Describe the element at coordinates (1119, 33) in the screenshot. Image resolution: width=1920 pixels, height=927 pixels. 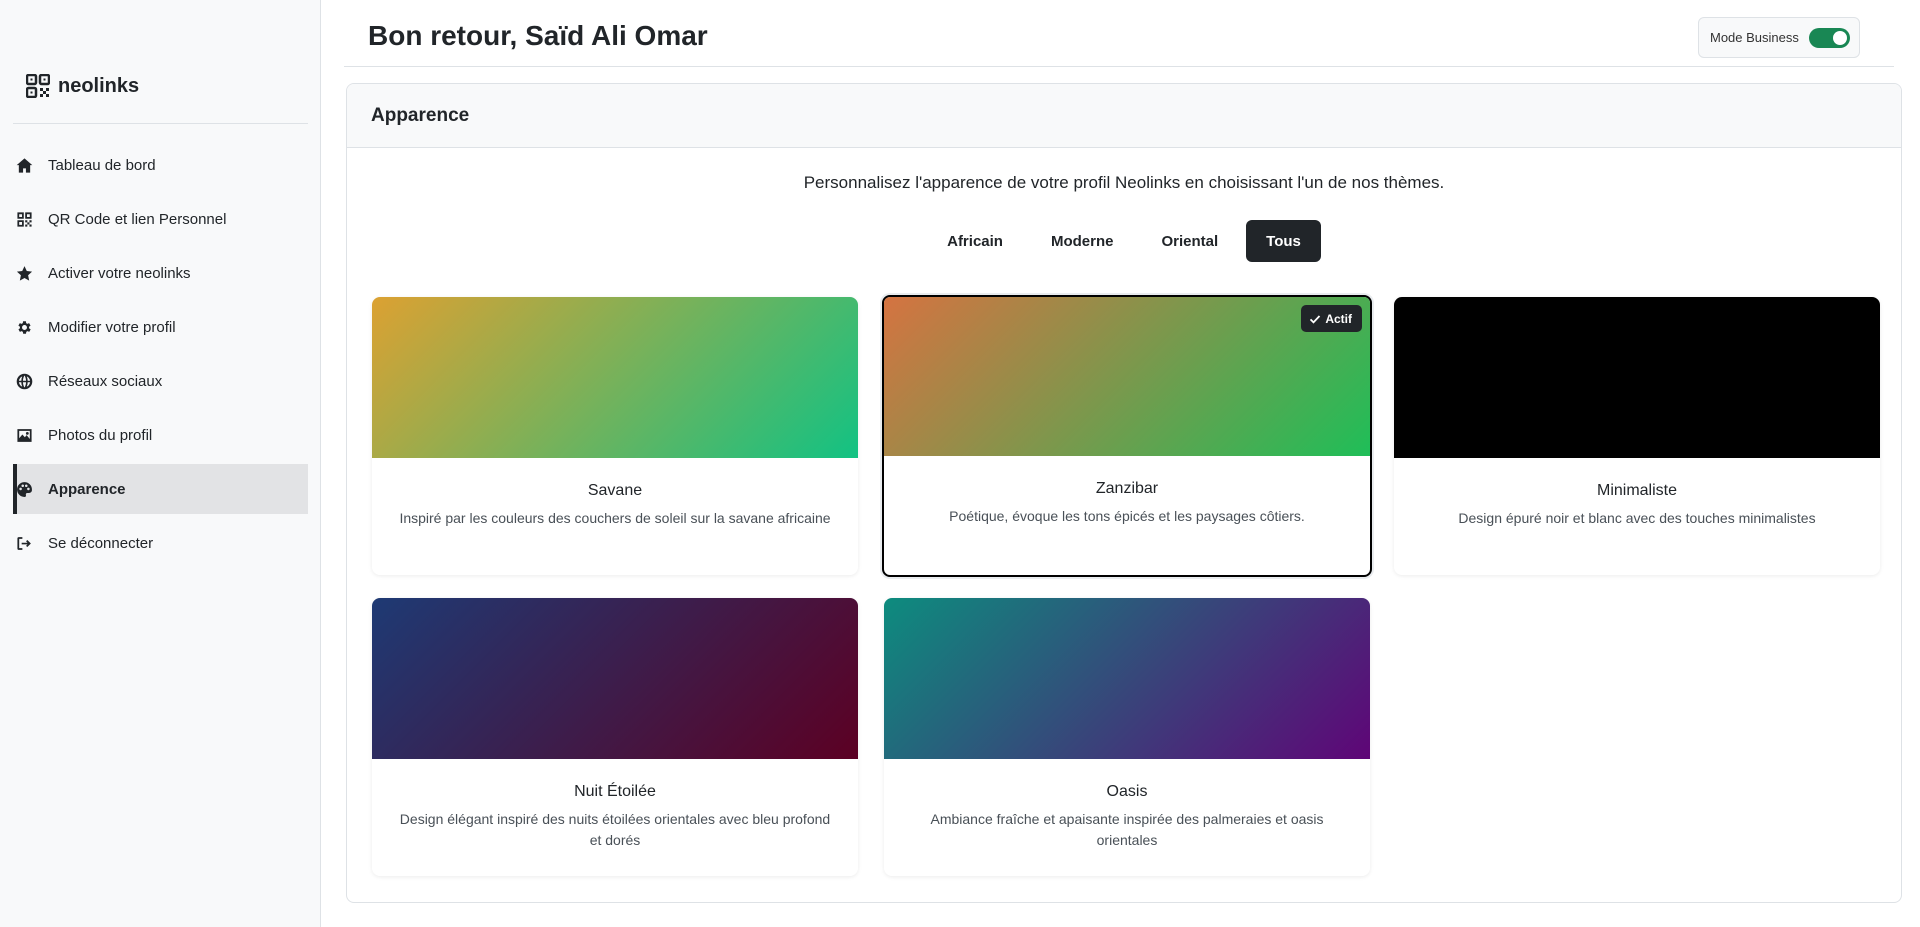
I see `page-header: Bon retour, Saïd Ali Omar Mode Business` at that location.